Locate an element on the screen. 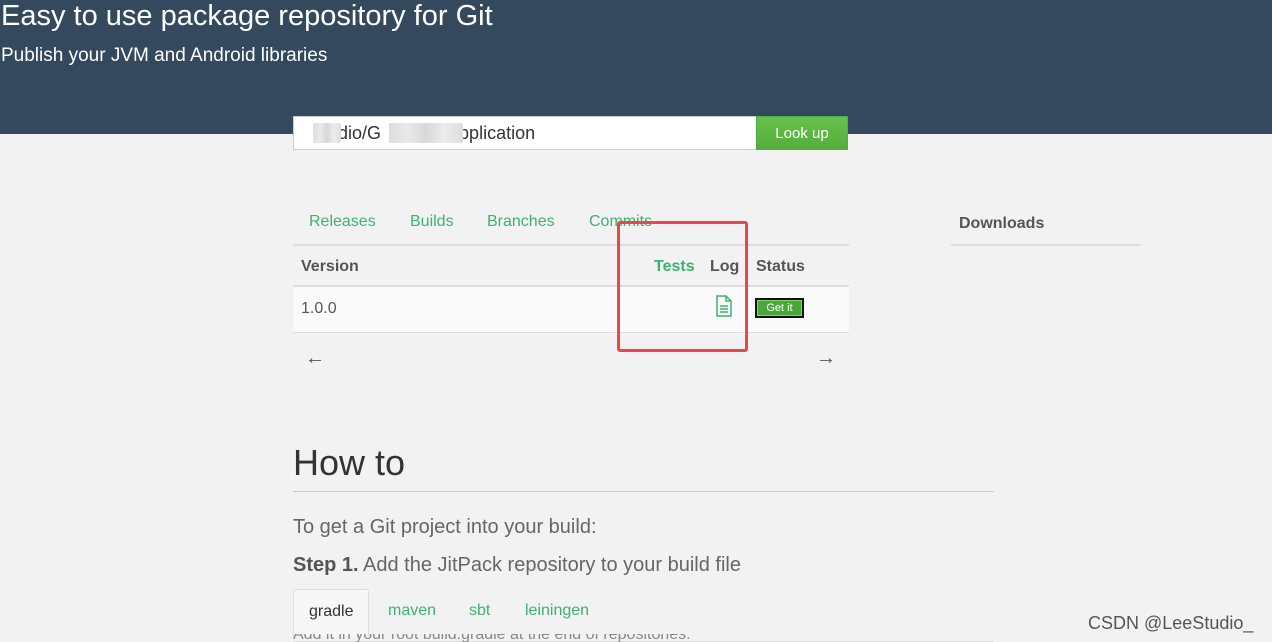 The image size is (1272, 642). tab-branches: Branches is located at coordinates (521, 222).